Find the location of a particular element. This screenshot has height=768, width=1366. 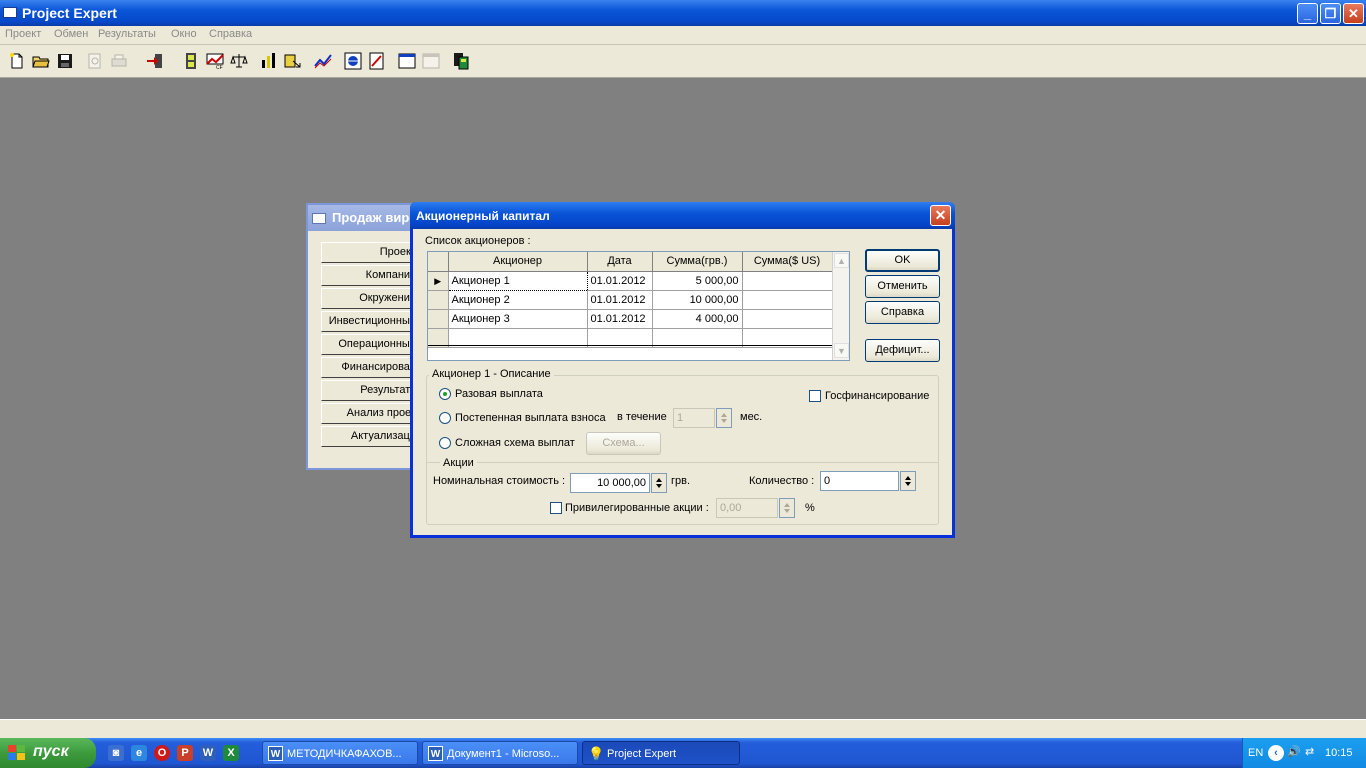

cell-sum-uah: 10 000,00 is located at coordinates (697, 300).